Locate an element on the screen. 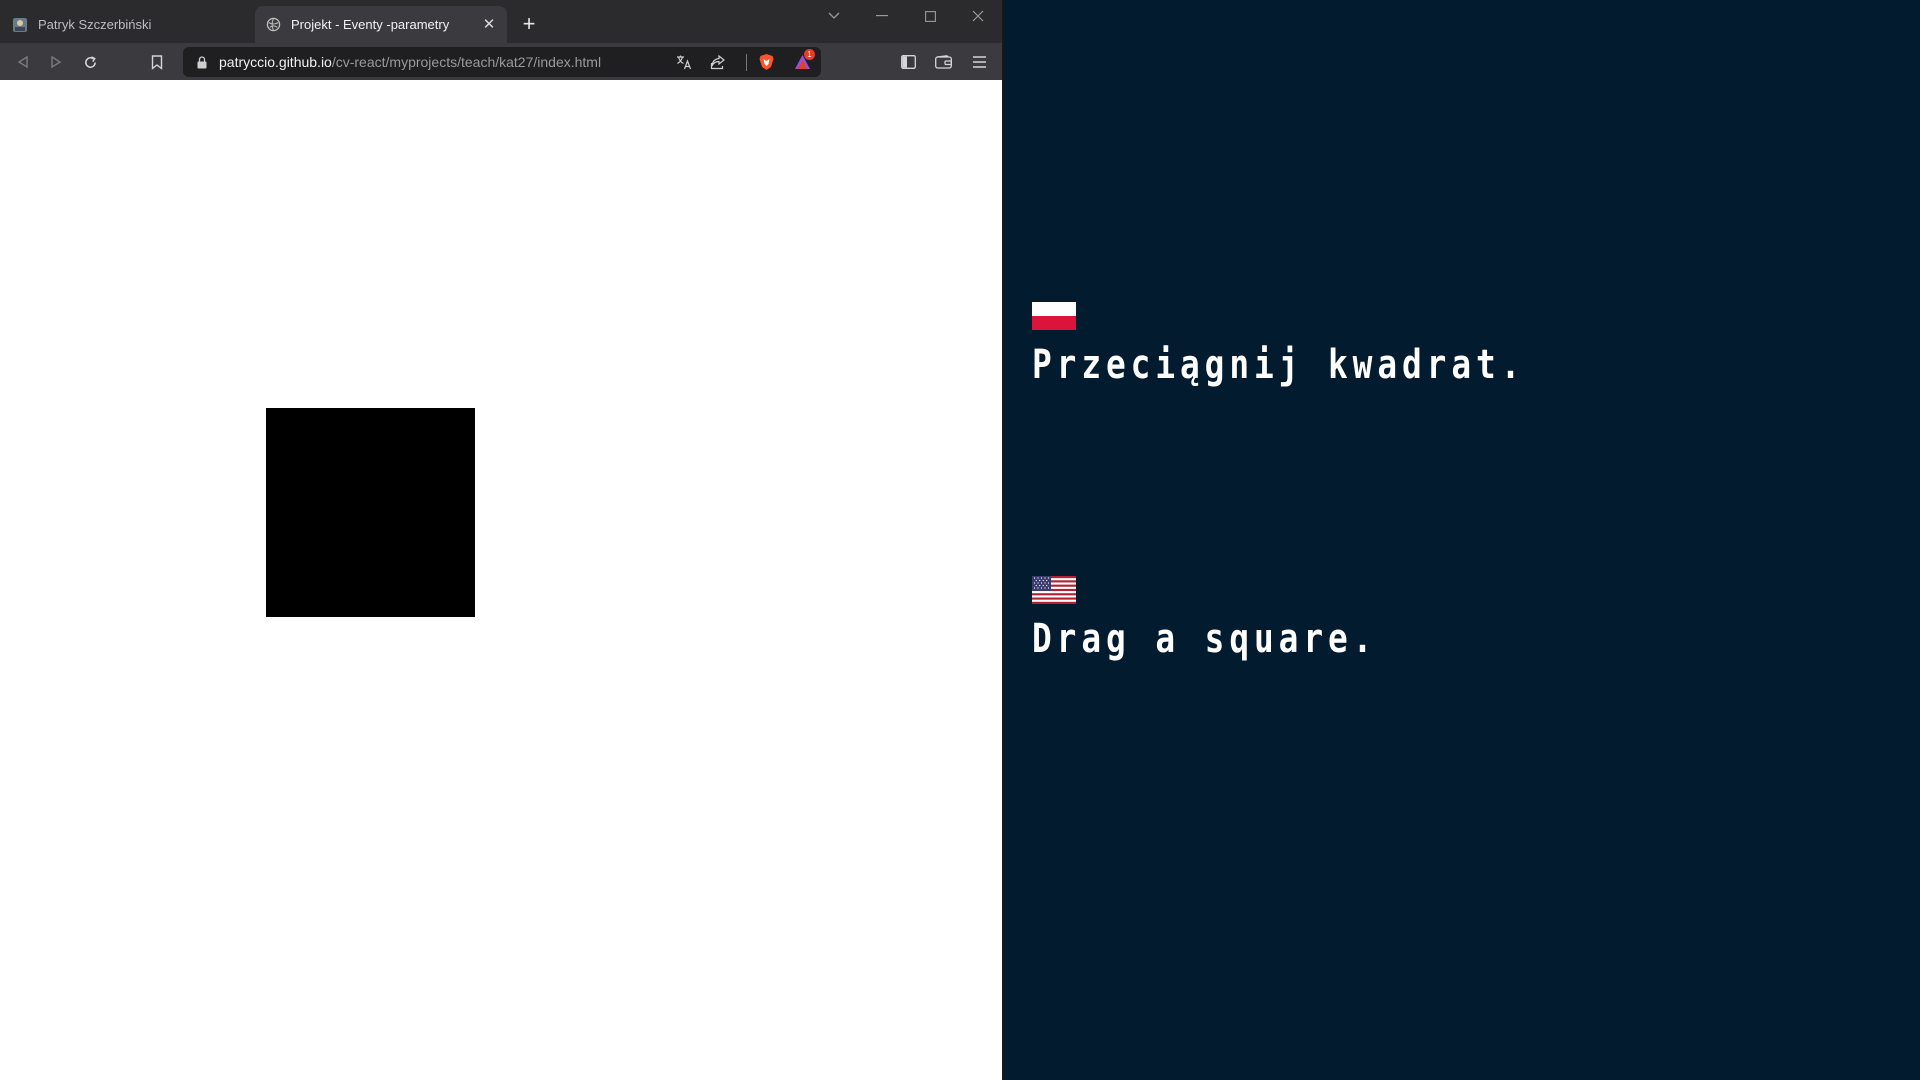 This screenshot has width=1920, height=1080. url-host: patryccio.github.io is located at coordinates (275, 62).